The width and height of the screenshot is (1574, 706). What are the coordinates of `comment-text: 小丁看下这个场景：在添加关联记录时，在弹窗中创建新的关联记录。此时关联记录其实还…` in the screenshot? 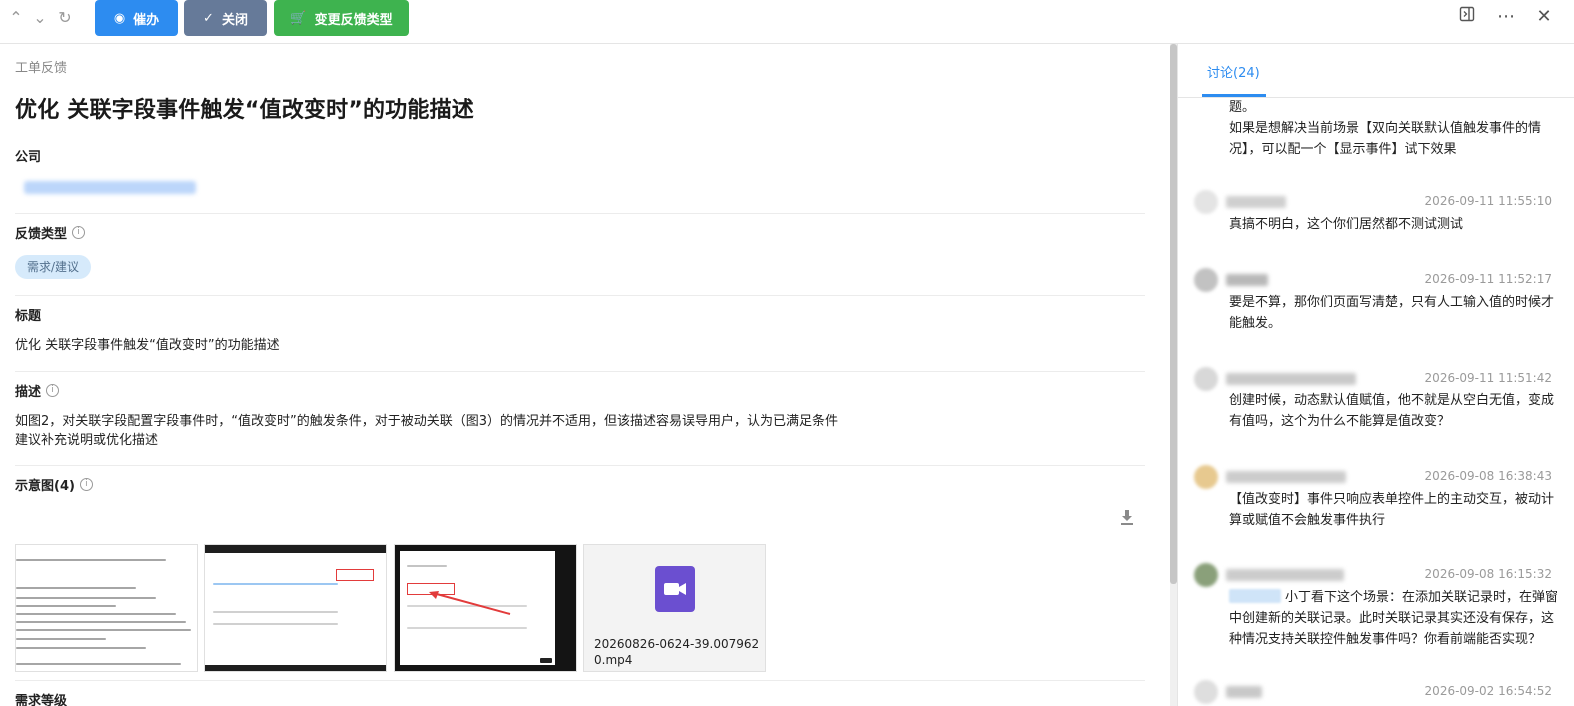 It's located at (1394, 618).